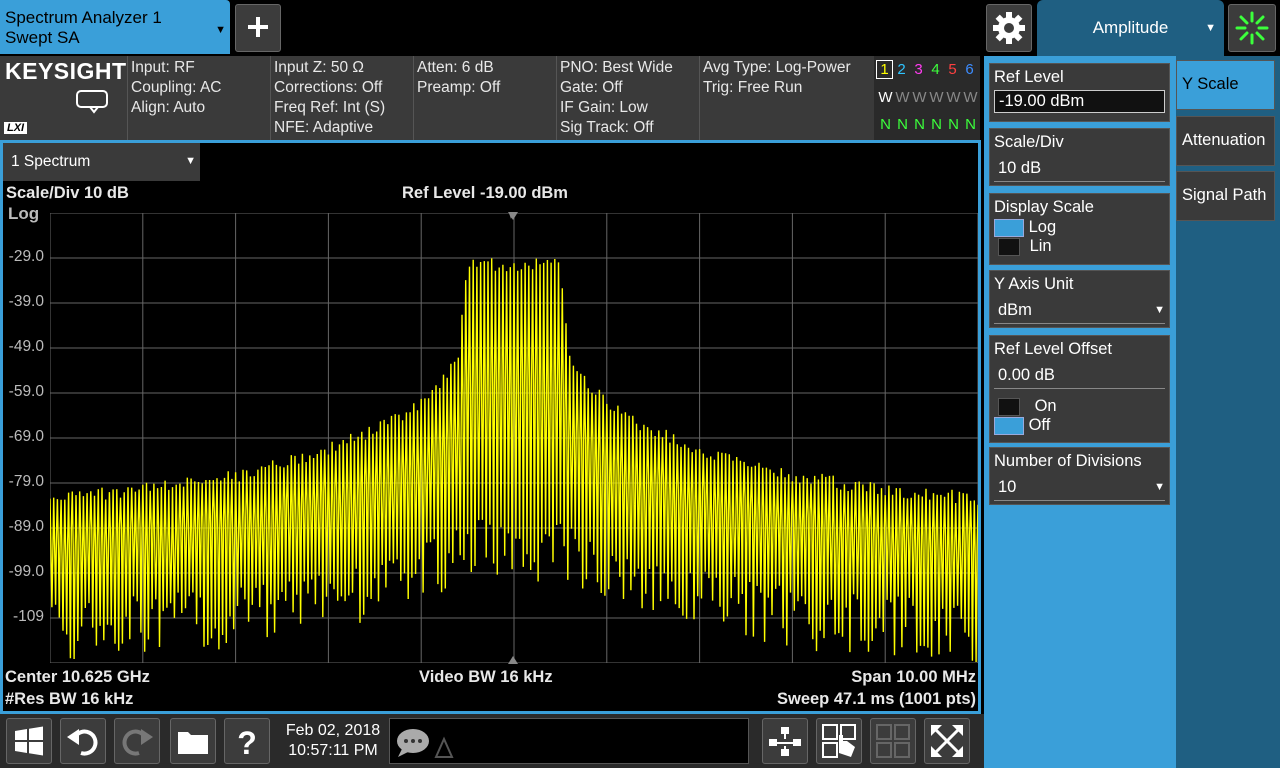 The height and width of the screenshot is (768, 1280). I want to click on message-icon, so click(425, 743).